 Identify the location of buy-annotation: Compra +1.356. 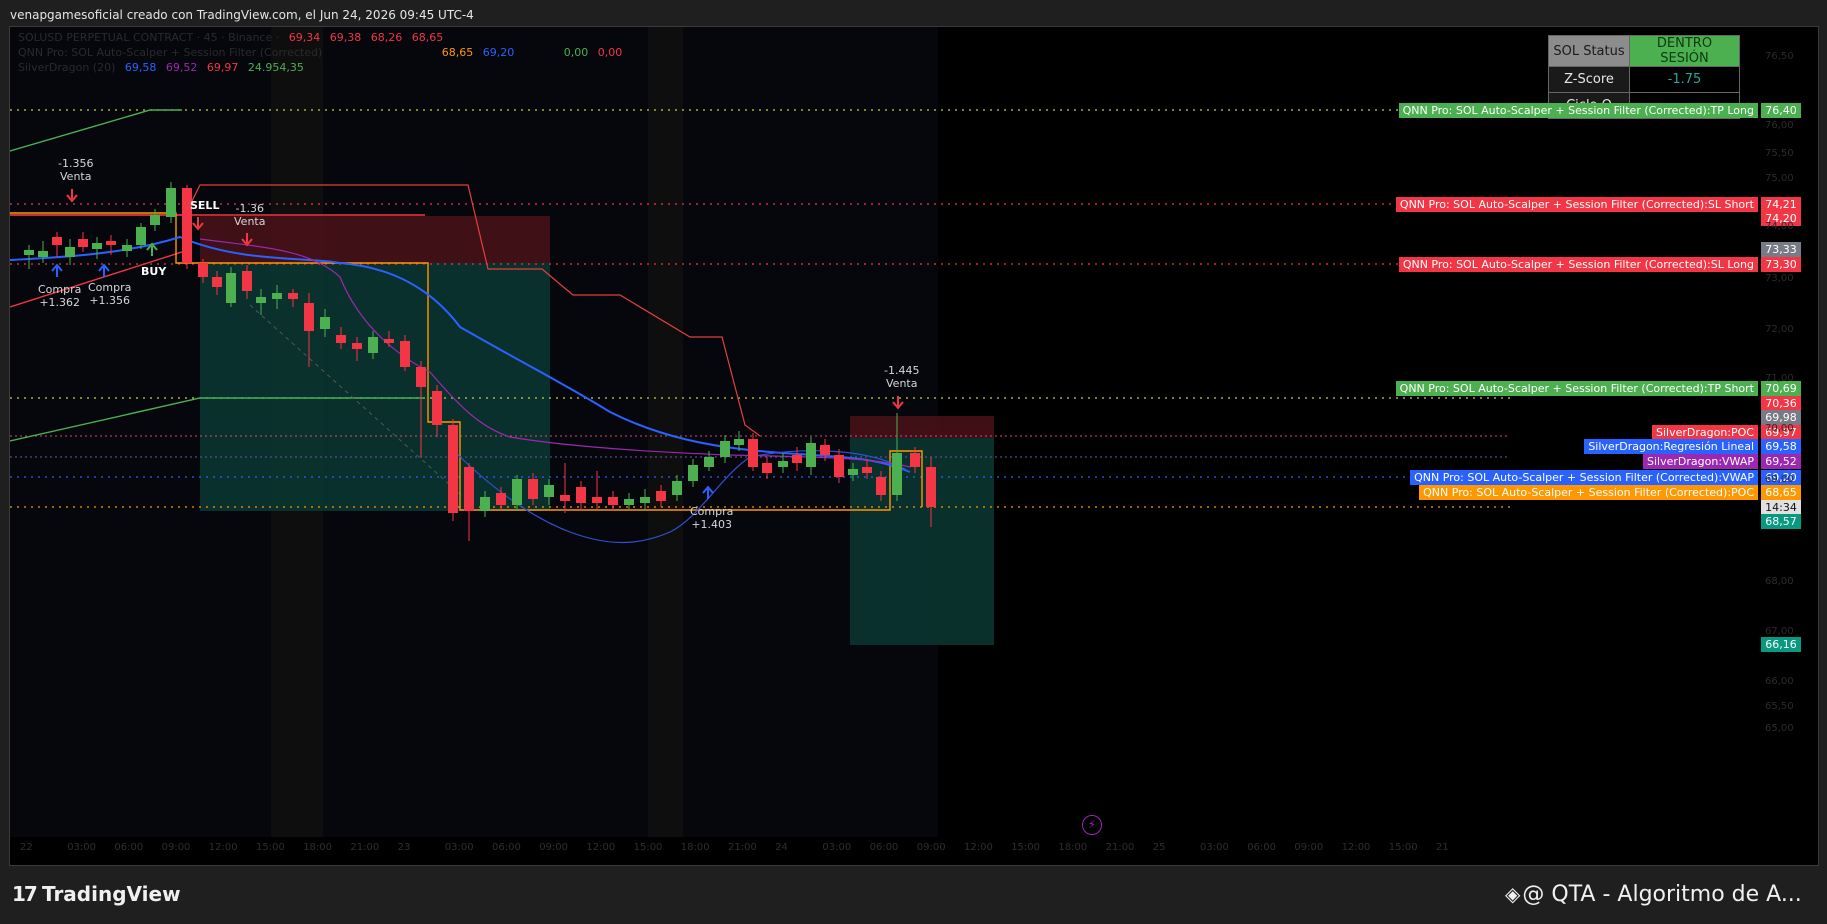
(110, 294).